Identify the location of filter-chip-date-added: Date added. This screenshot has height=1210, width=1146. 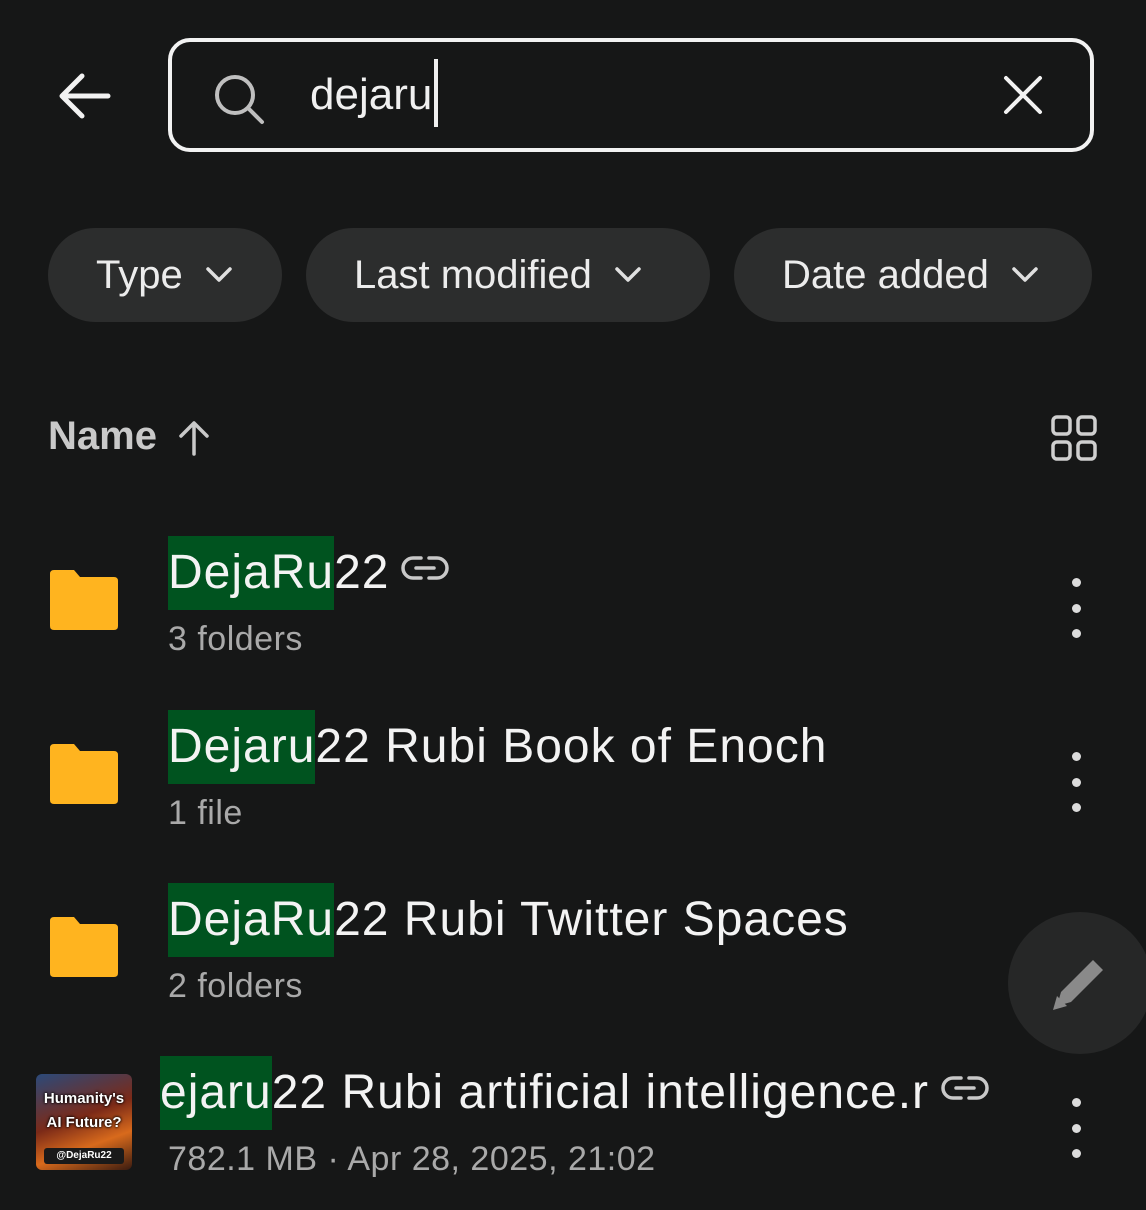
(913, 275).